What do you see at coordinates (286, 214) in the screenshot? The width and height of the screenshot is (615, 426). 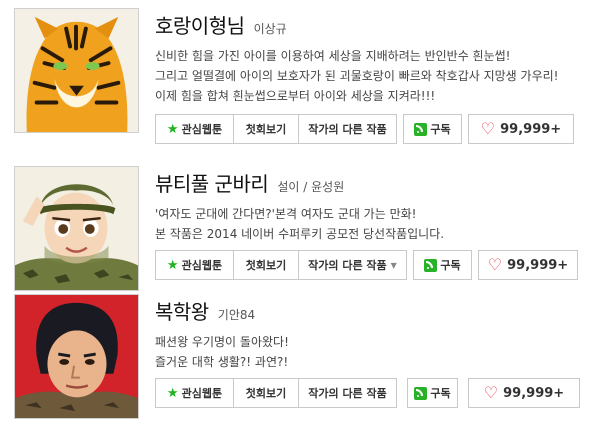 I see `description-line: '여자도 군대에 간다면?'본격 여자도 군대 가는 만화!` at bounding box center [286, 214].